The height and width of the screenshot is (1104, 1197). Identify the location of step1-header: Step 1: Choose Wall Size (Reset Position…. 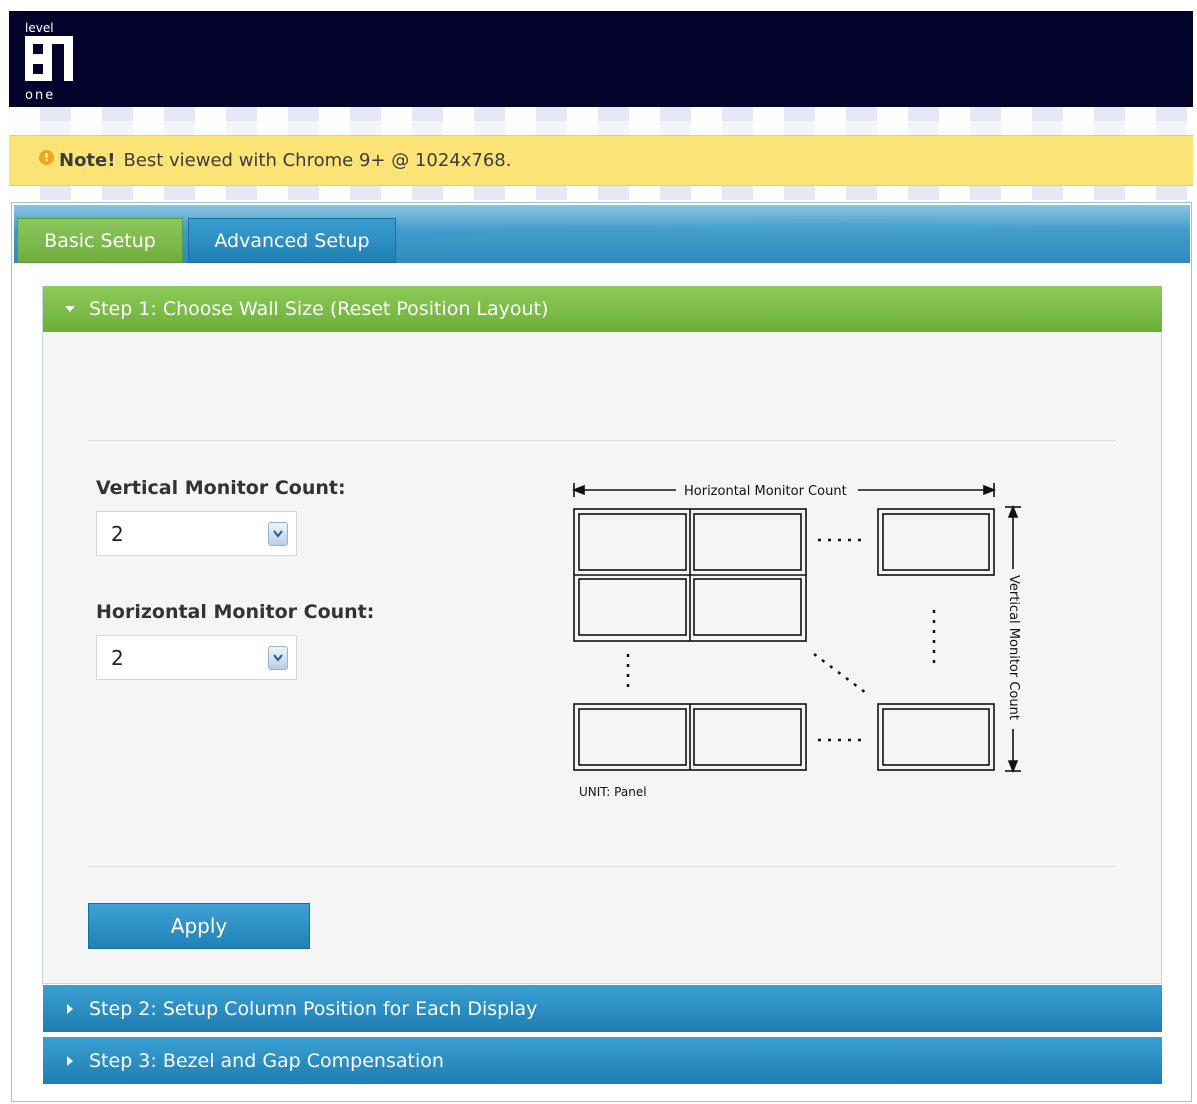
(602, 309).